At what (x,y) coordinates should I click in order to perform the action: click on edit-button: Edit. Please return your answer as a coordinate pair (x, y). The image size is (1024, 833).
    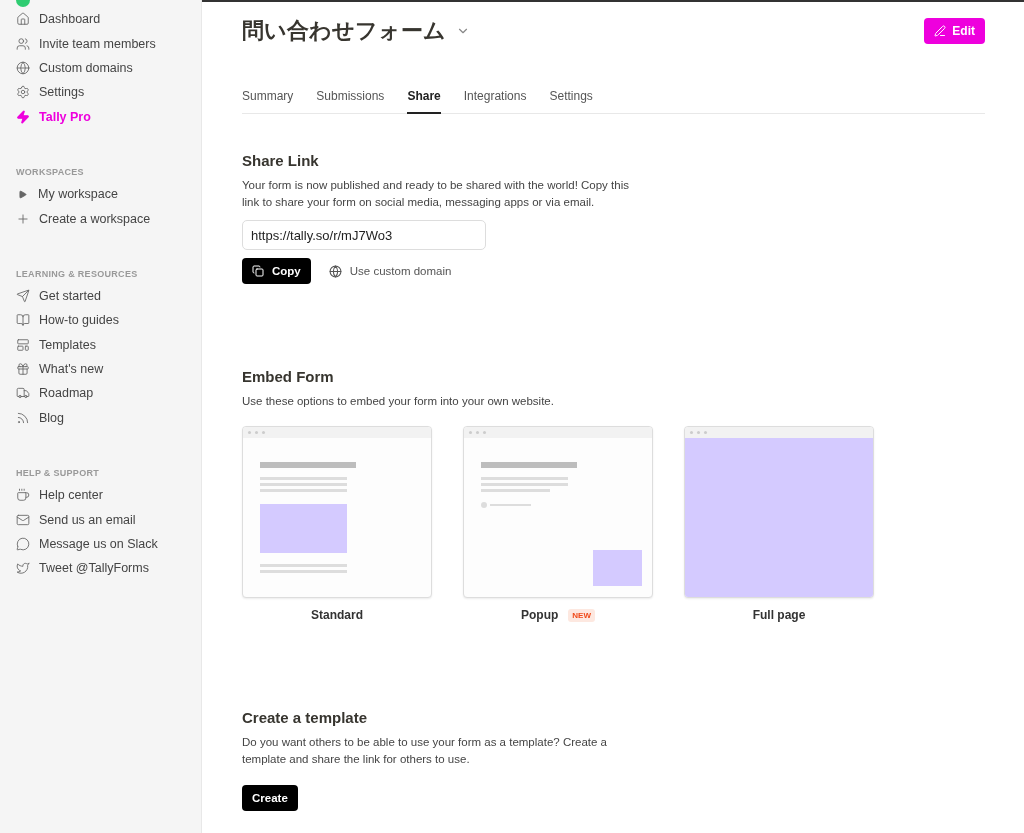
    Looking at the image, I should click on (954, 31).